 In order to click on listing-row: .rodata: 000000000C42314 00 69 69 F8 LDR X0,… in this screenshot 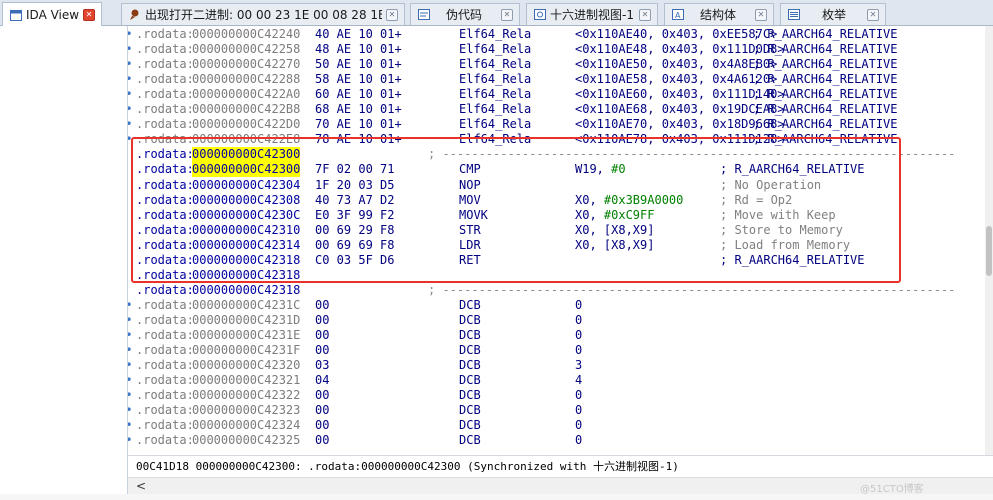, I will do `click(556, 245)`.